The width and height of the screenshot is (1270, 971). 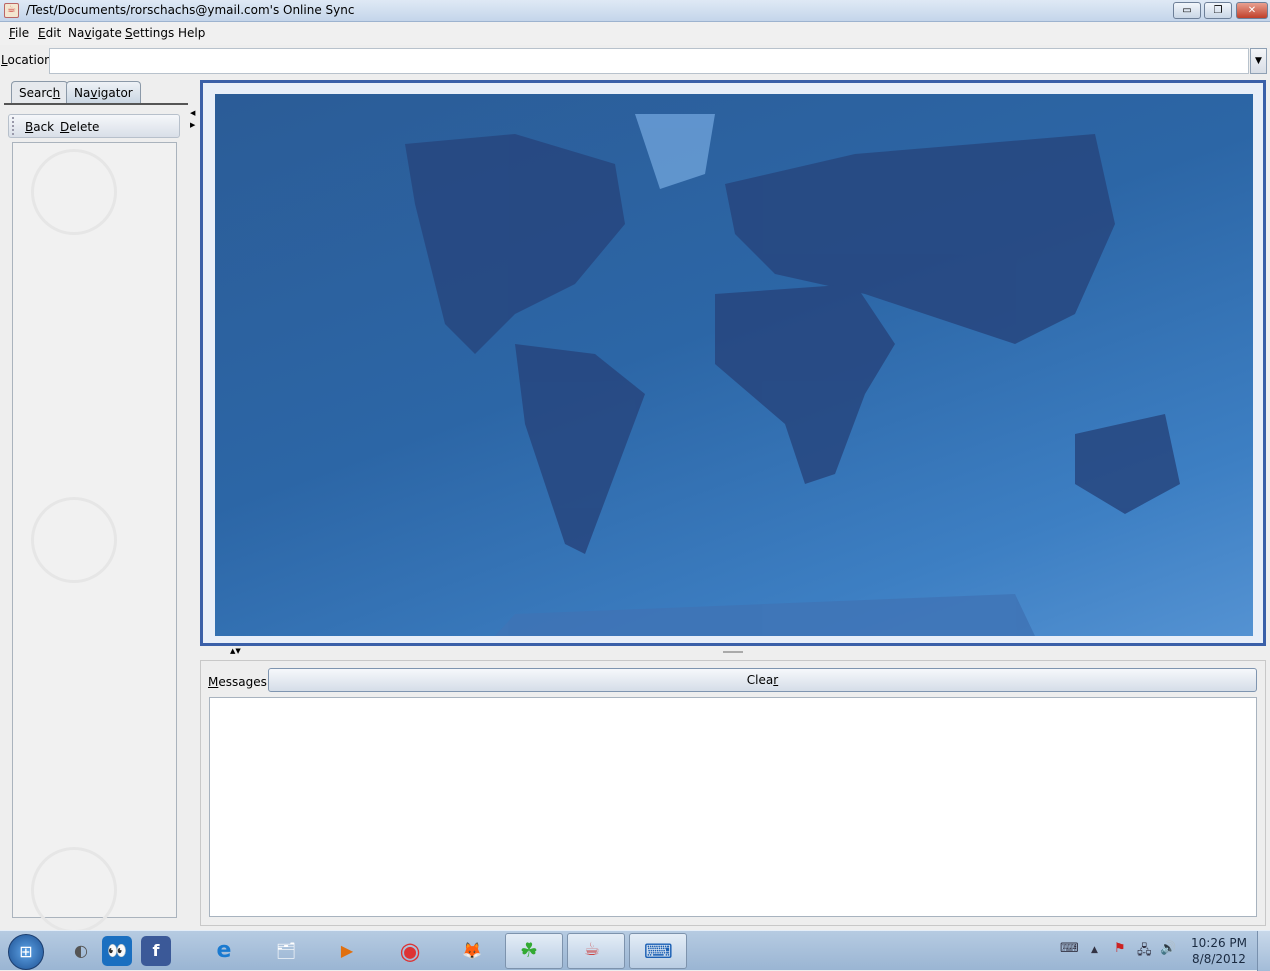 What do you see at coordinates (1187, 10) in the screenshot?
I see `minimize-button: ▭` at bounding box center [1187, 10].